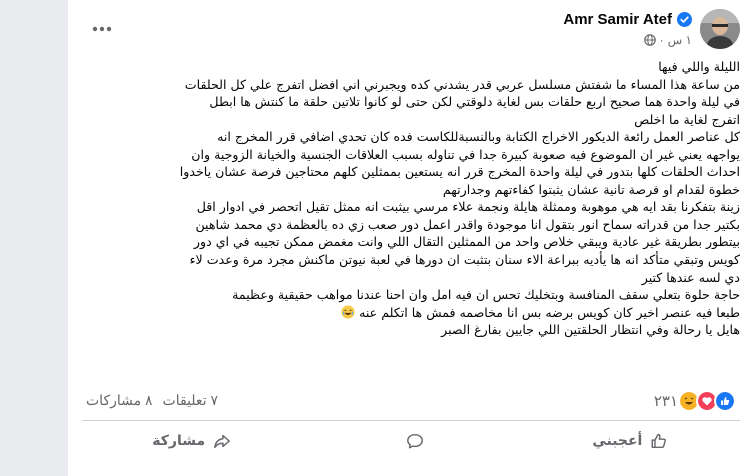  I want to click on post-line: اتفرج لغاية ما اخلص, so click(687, 119).